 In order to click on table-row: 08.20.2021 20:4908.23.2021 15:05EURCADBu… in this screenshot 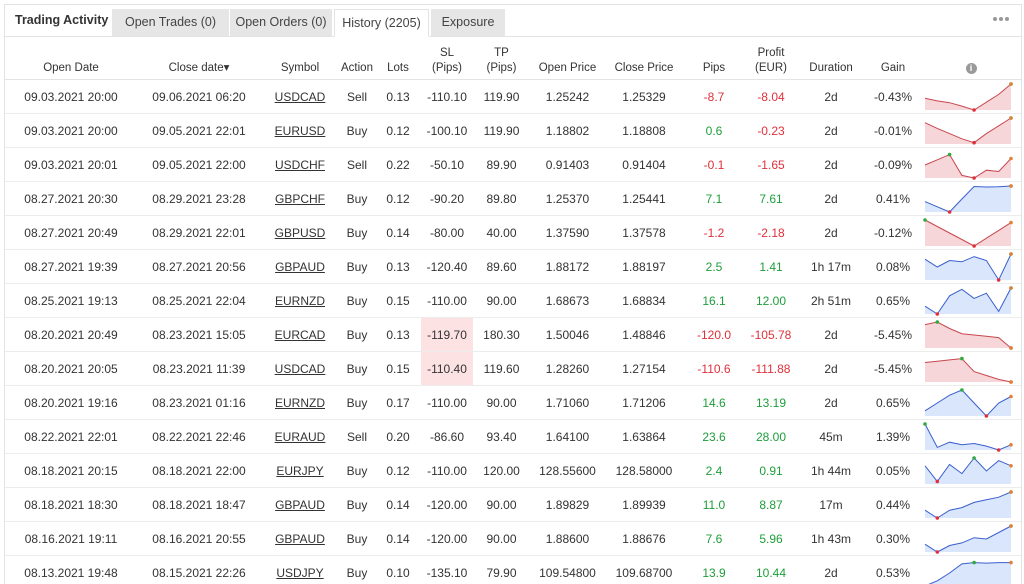, I will do `click(513, 335)`.